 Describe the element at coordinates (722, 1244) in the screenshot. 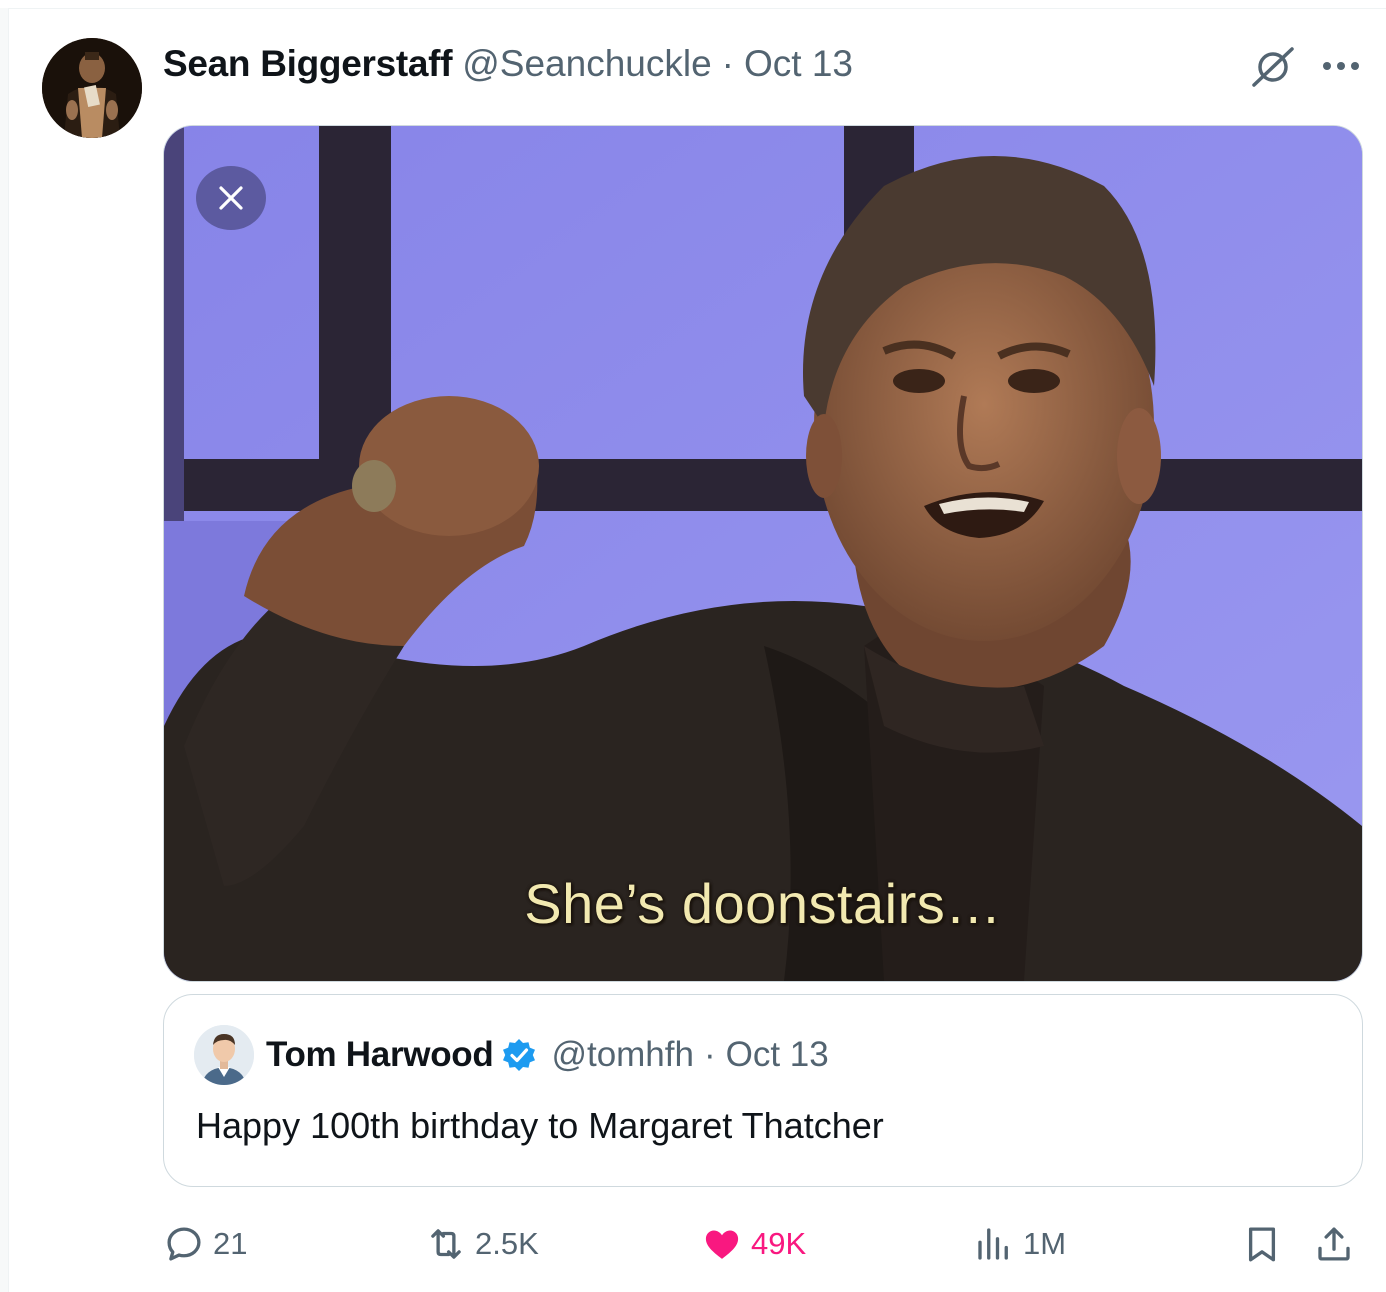

I see `like-icon` at that location.